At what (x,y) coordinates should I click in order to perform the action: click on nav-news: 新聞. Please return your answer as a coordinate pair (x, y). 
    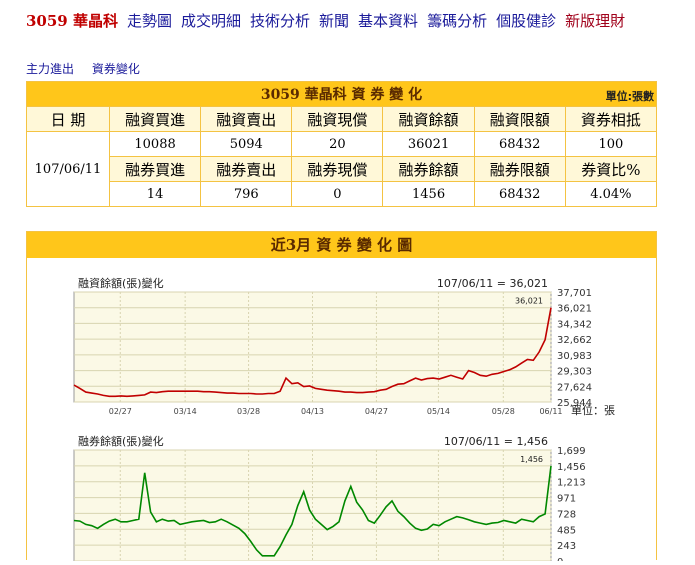
    Looking at the image, I should click on (334, 20).